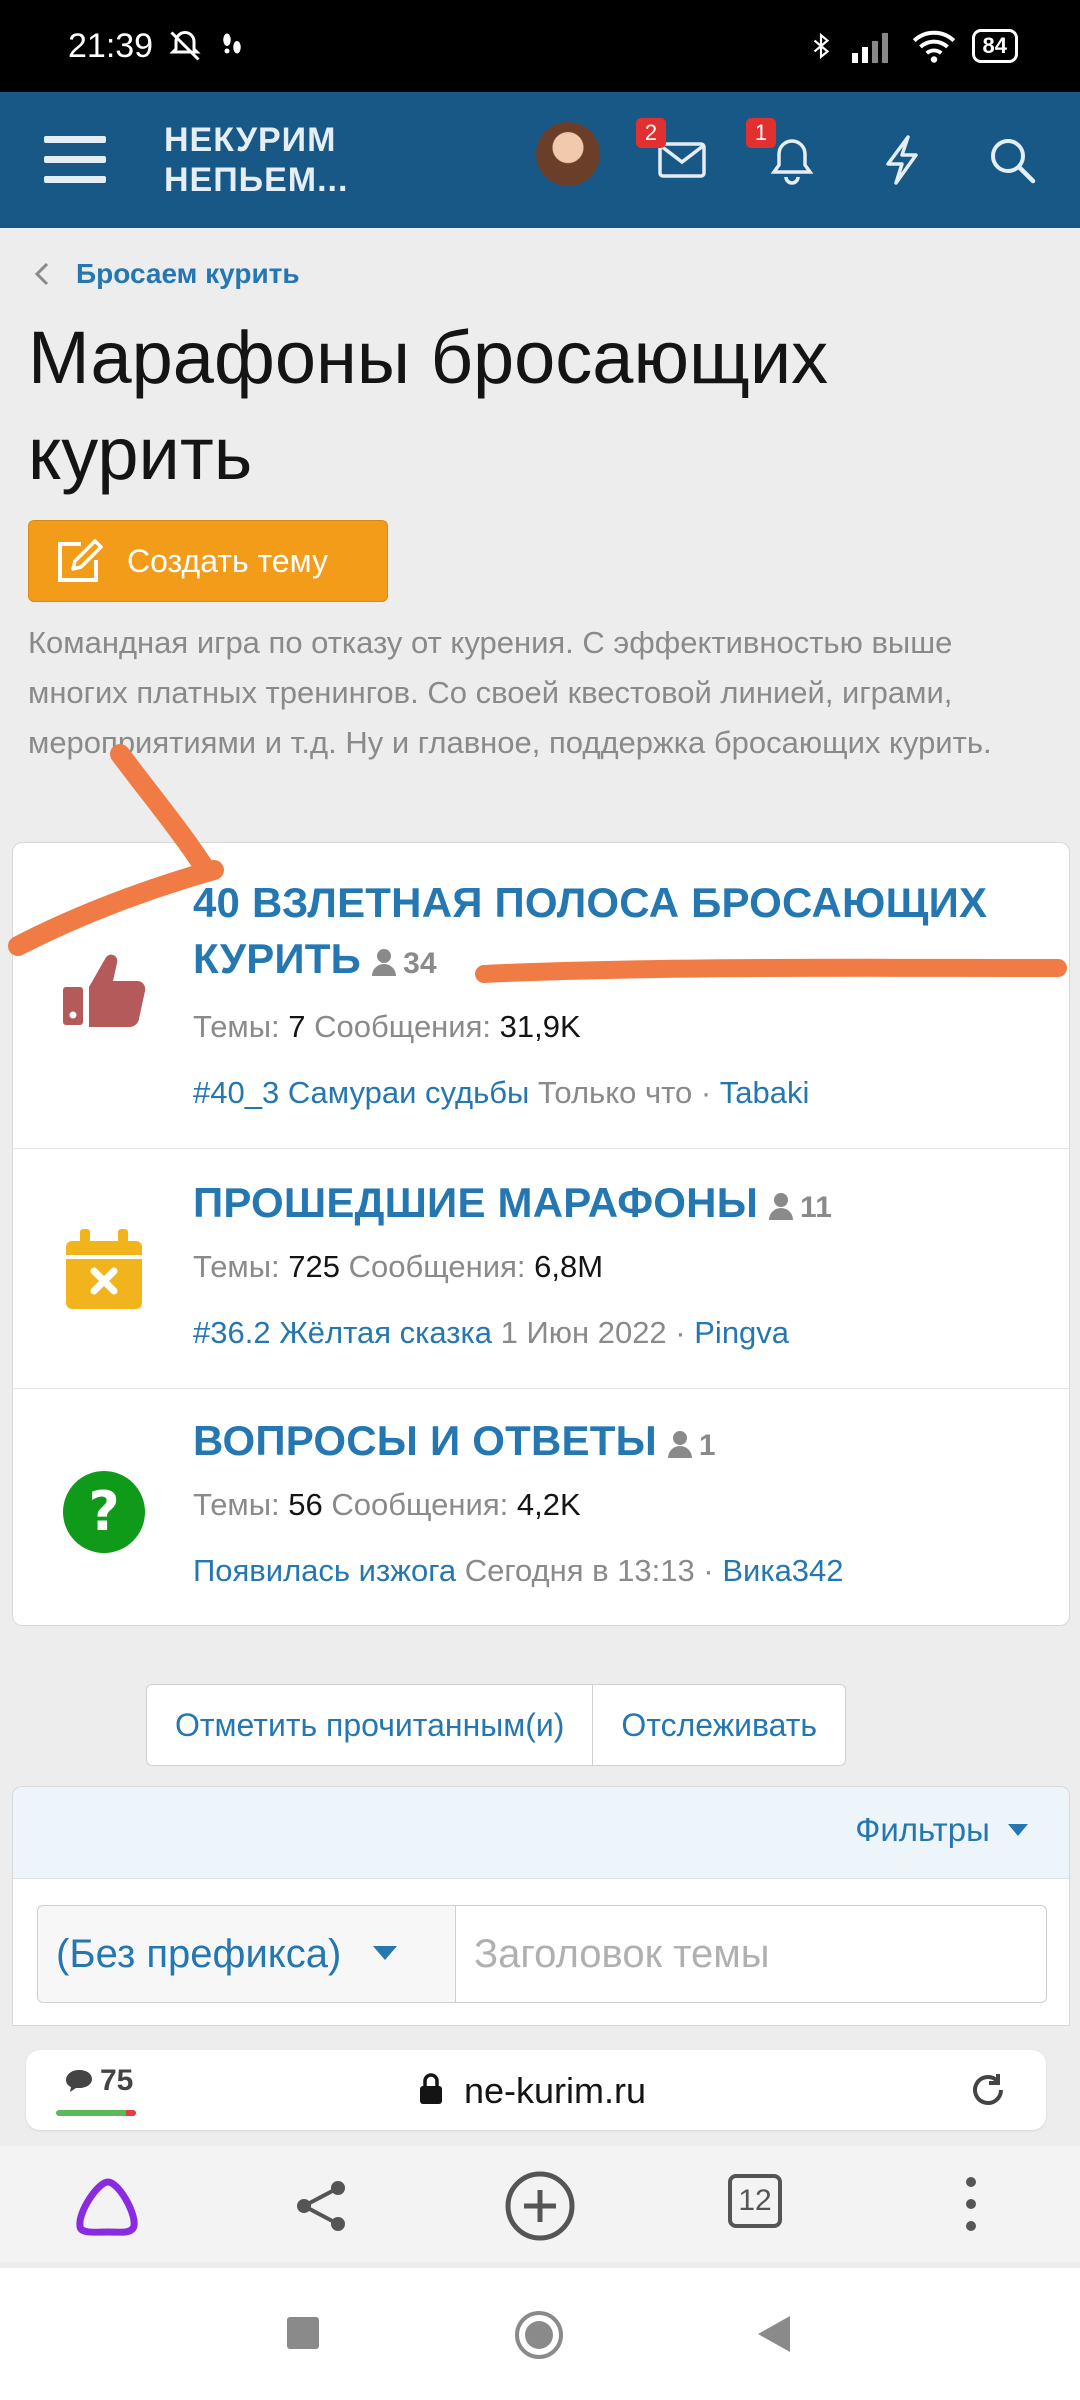  Describe the element at coordinates (342, 1332) in the screenshot. I see `last-thread-link: #36.2 Жёлтая сказка` at that location.